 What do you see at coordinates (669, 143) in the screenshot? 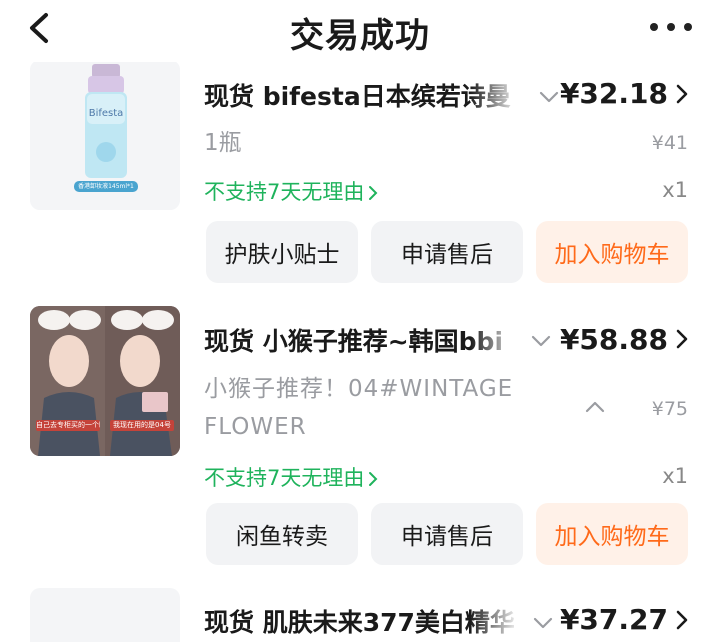
I see `original-price: ¥41` at bounding box center [669, 143].